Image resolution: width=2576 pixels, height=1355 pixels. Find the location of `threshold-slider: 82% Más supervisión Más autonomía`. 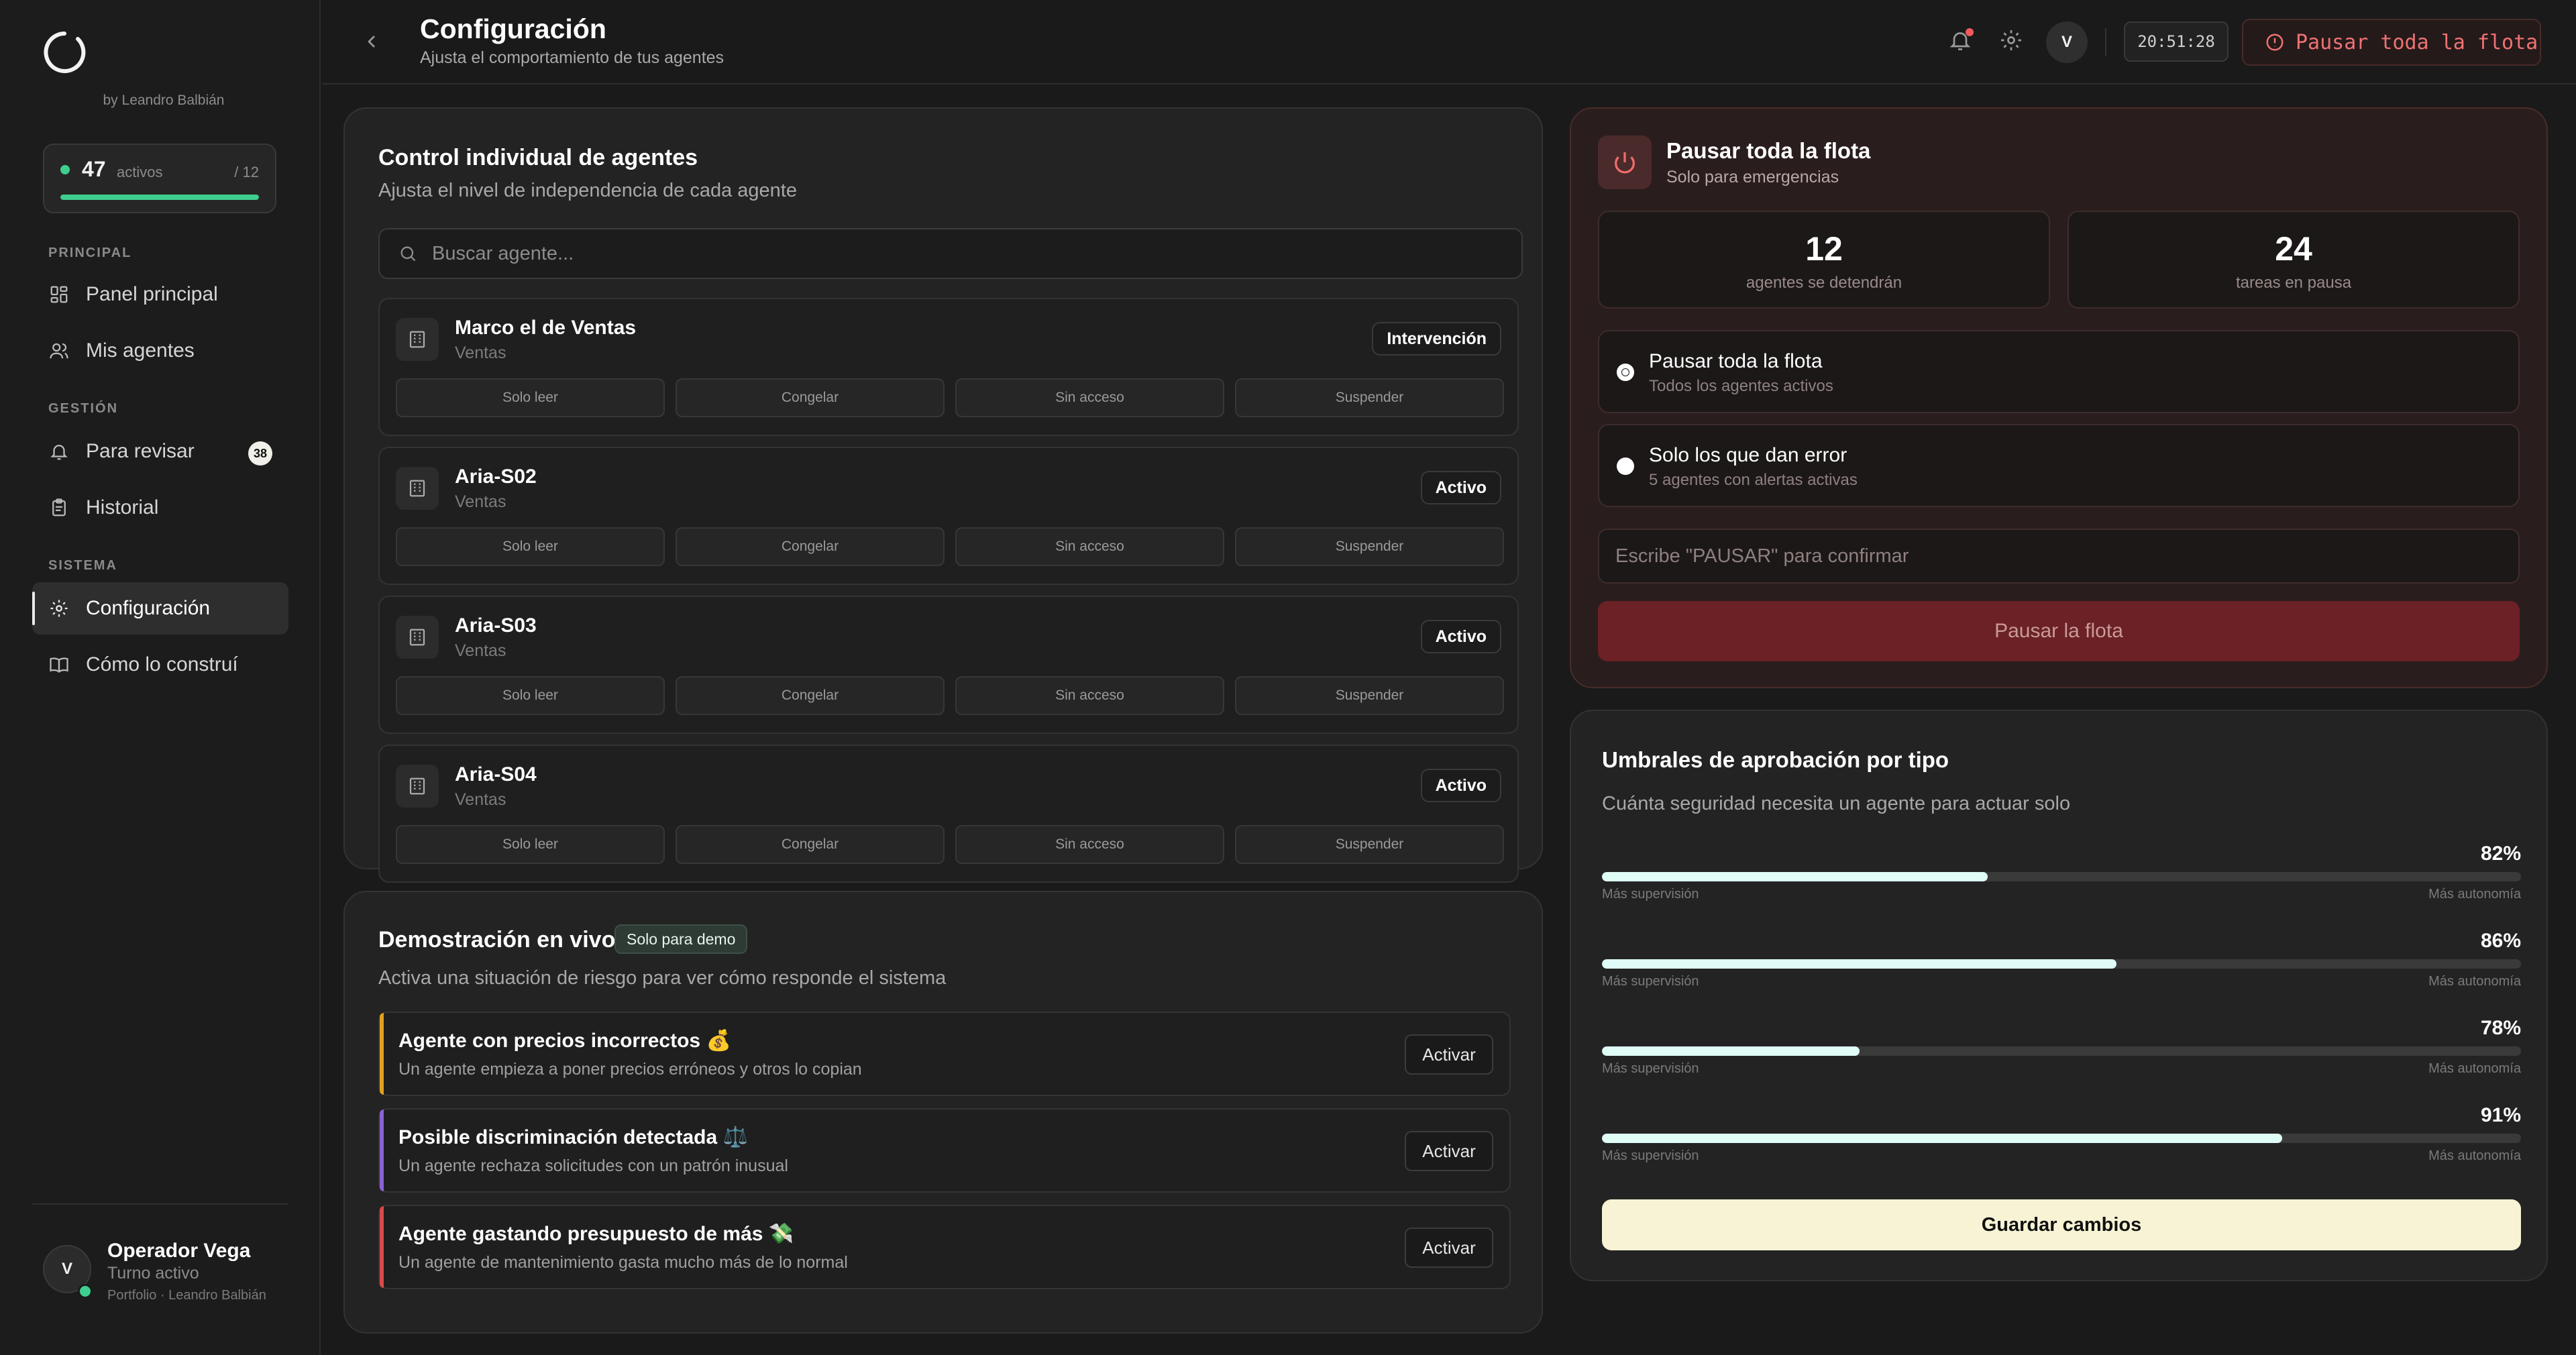

threshold-slider: 82% Más supervisión Más autonomía is located at coordinates (2061, 876).